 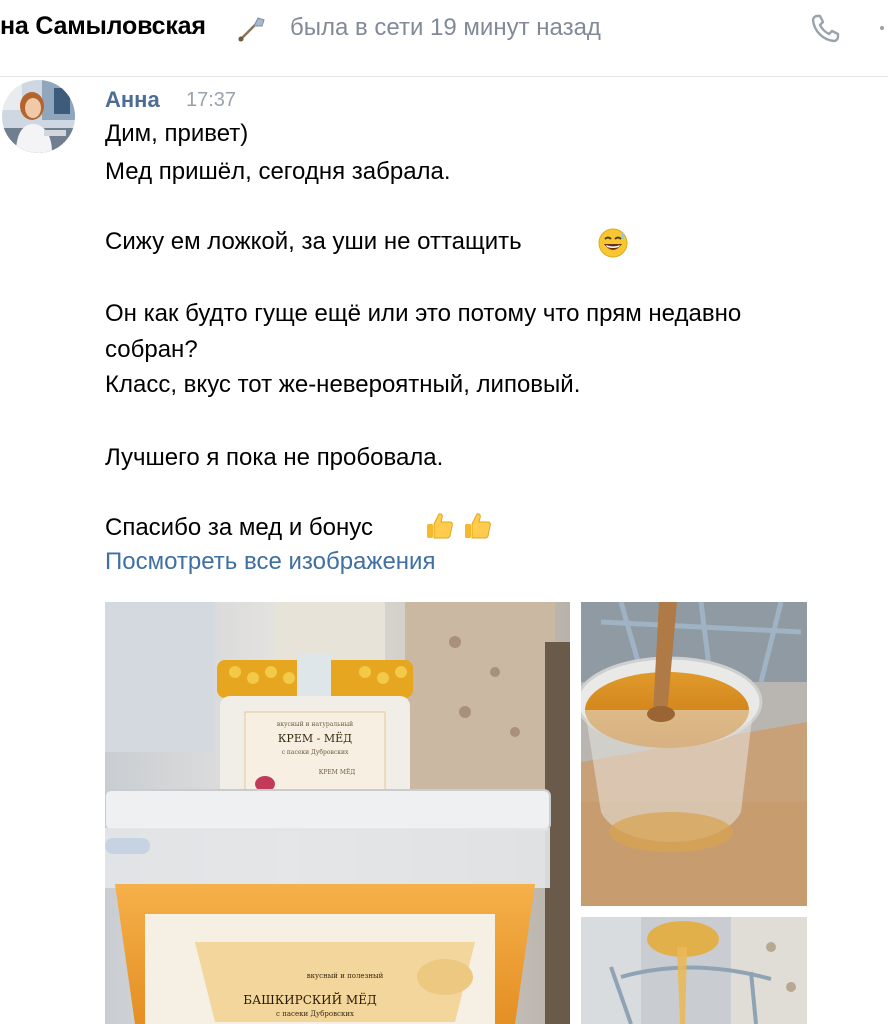 What do you see at coordinates (211, 100) in the screenshot?
I see `message-time: 17:37` at bounding box center [211, 100].